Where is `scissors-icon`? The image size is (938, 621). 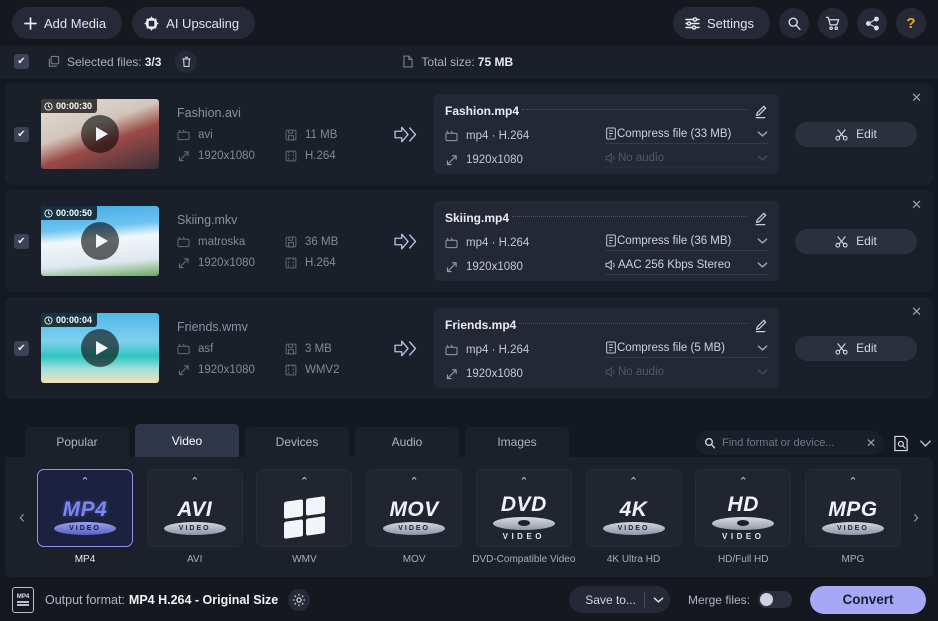 scissors-icon is located at coordinates (841, 241).